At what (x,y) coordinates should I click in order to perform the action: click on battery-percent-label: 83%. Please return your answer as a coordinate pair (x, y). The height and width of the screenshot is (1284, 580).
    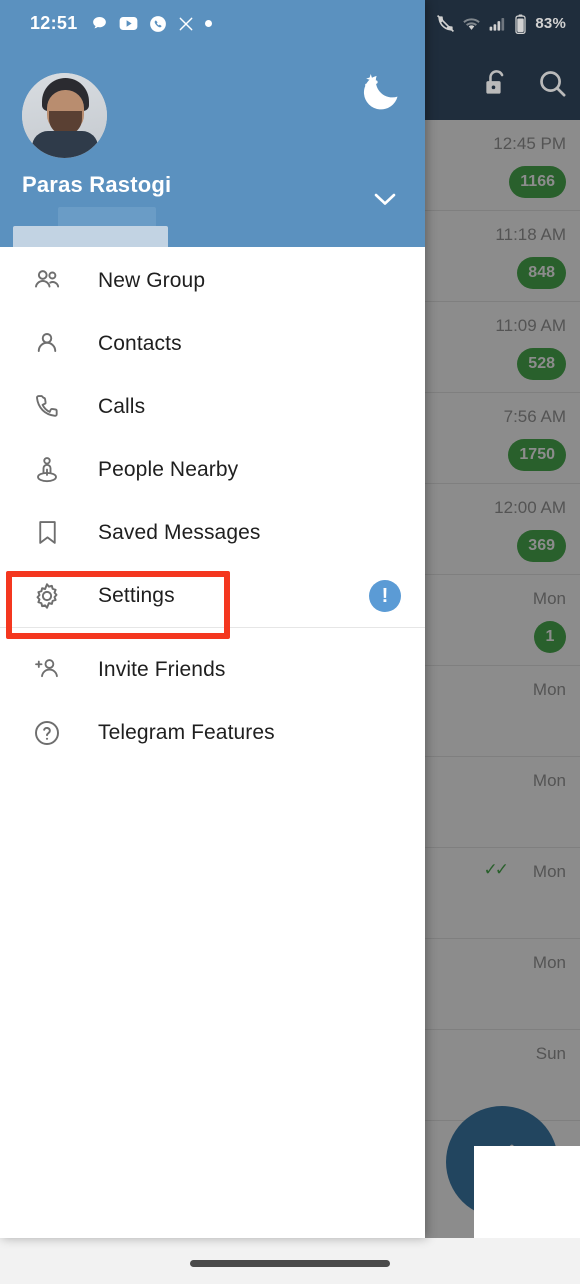
    Looking at the image, I should click on (550, 23).